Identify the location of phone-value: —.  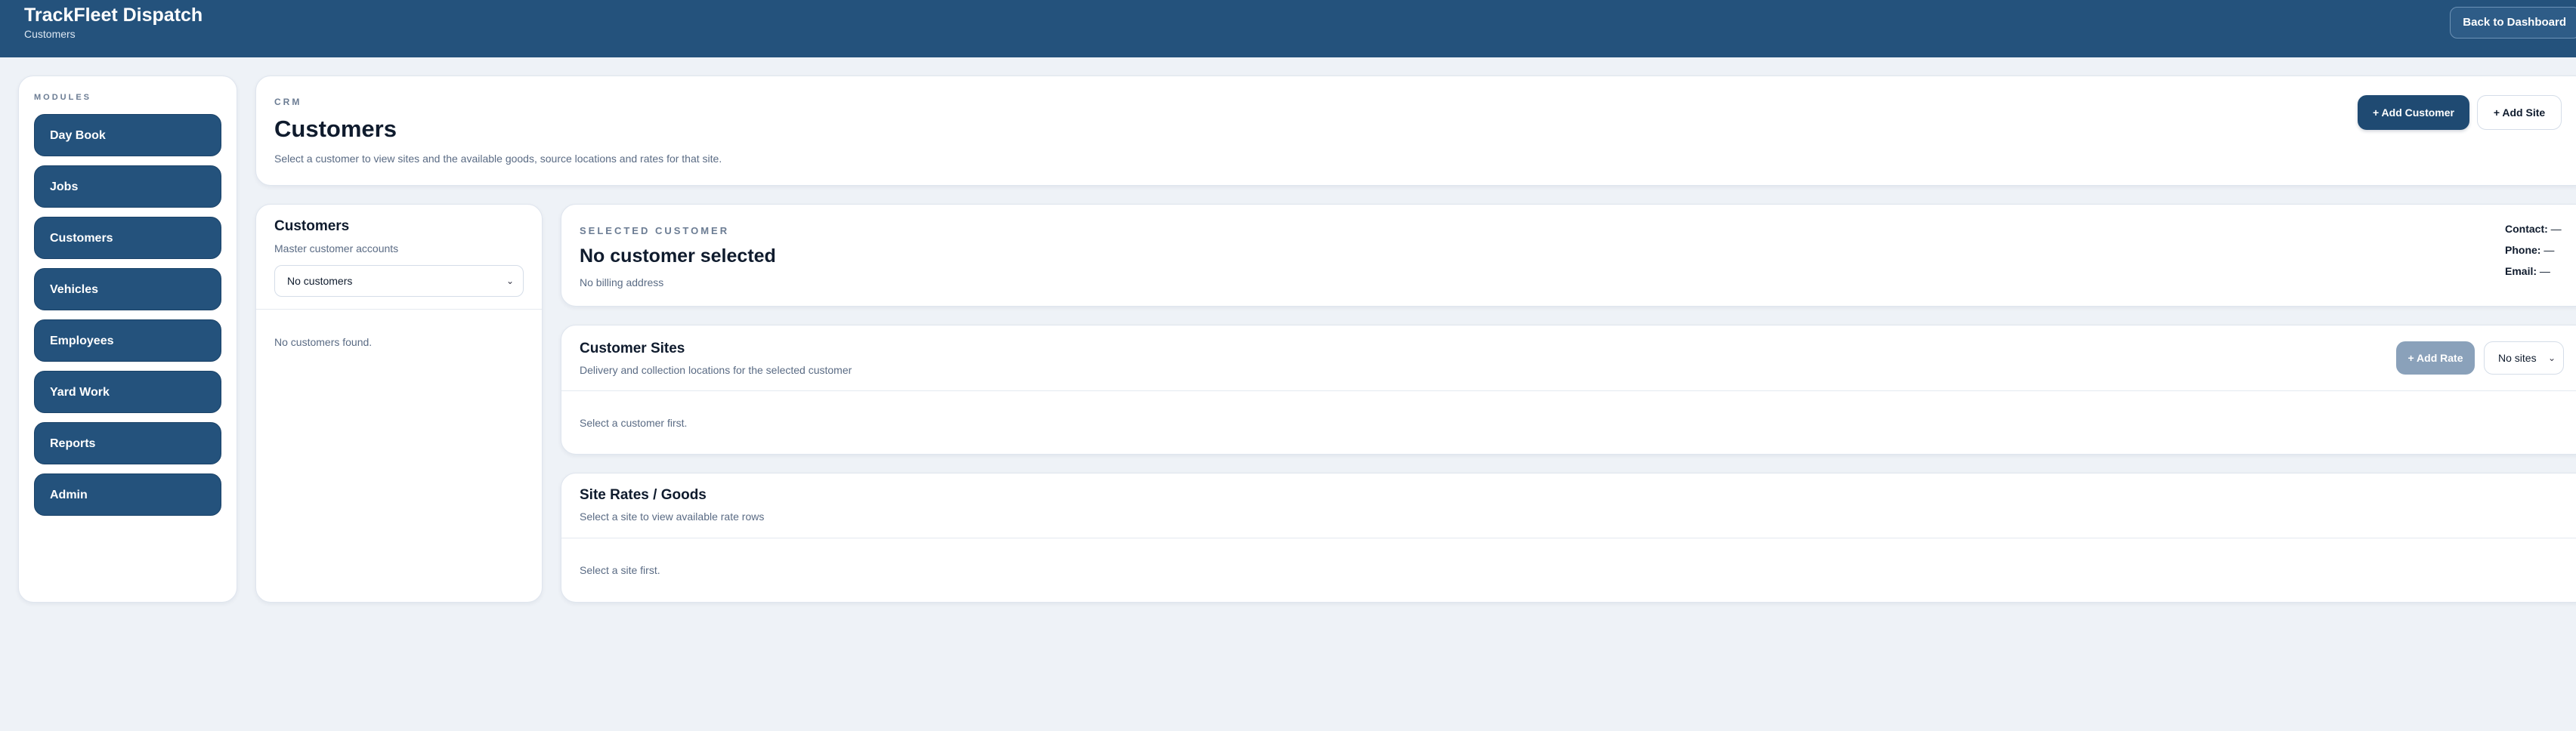
(2549, 250).